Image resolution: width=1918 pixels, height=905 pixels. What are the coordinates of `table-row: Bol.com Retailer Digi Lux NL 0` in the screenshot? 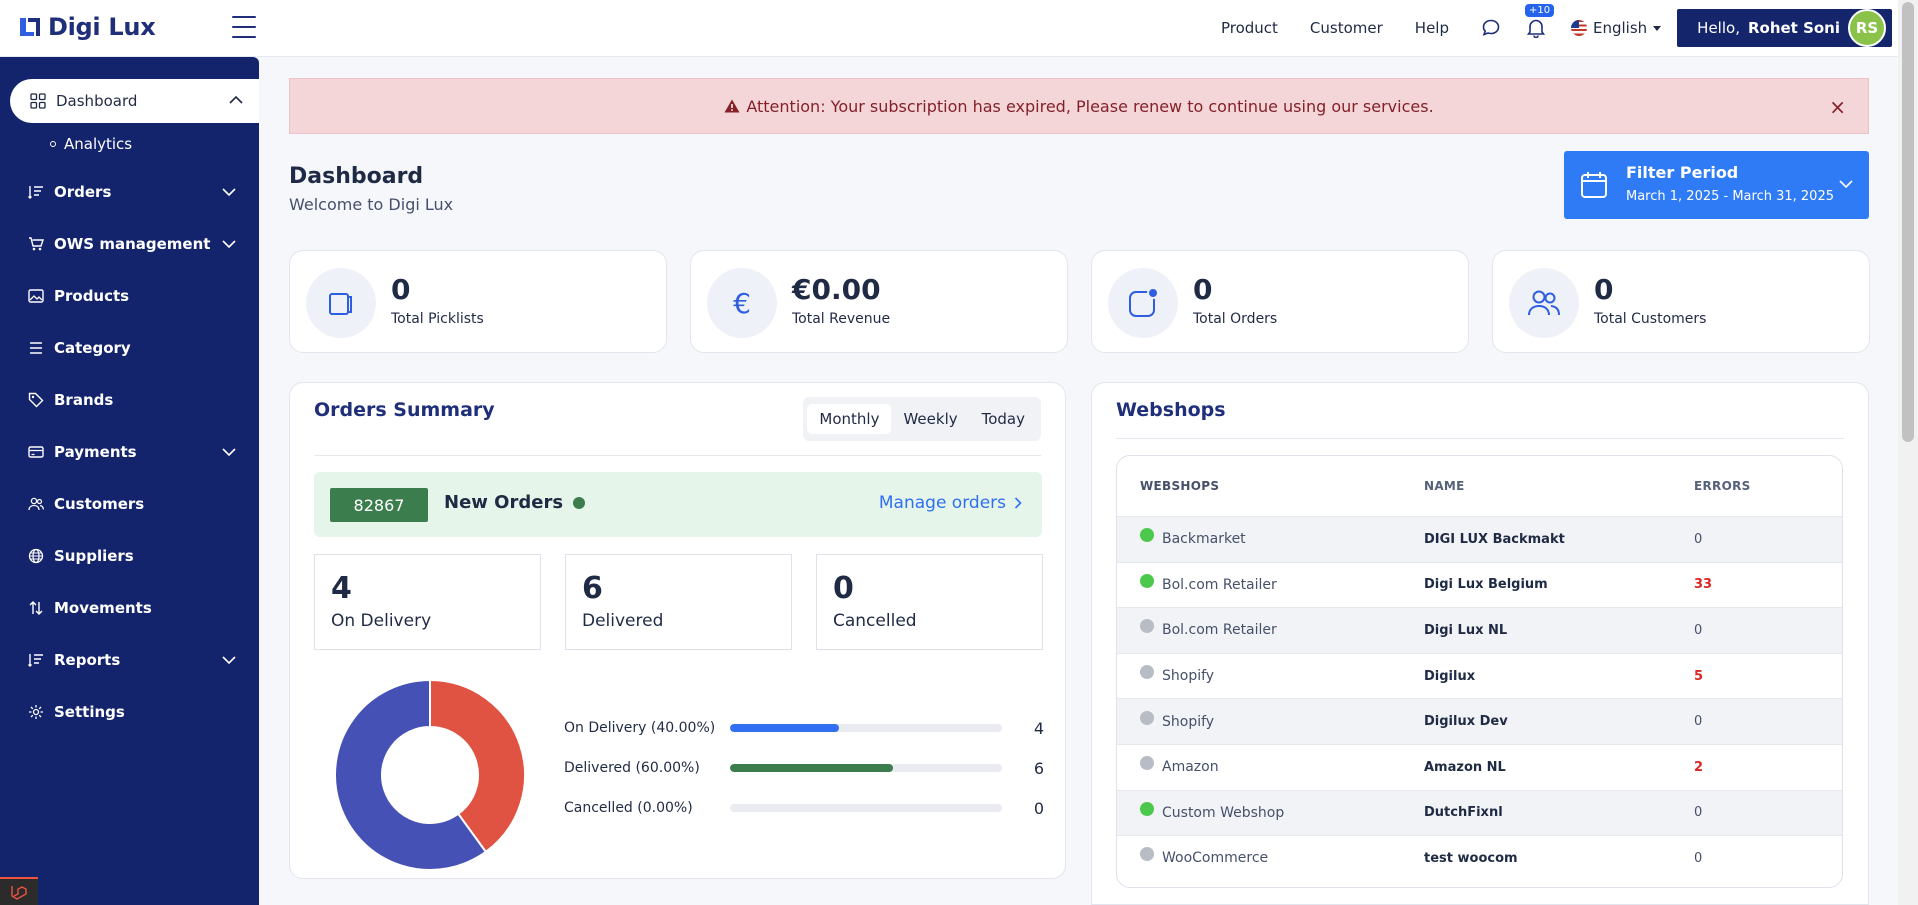 It's located at (1479, 630).